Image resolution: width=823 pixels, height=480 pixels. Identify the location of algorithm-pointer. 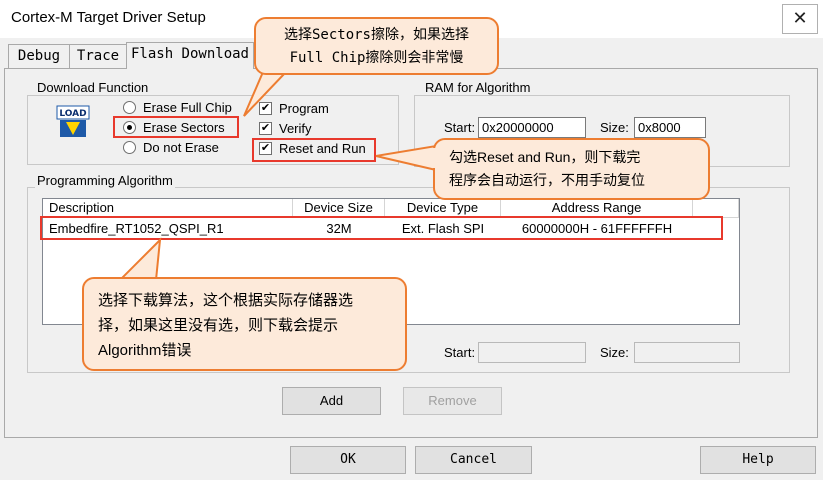
(139, 259).